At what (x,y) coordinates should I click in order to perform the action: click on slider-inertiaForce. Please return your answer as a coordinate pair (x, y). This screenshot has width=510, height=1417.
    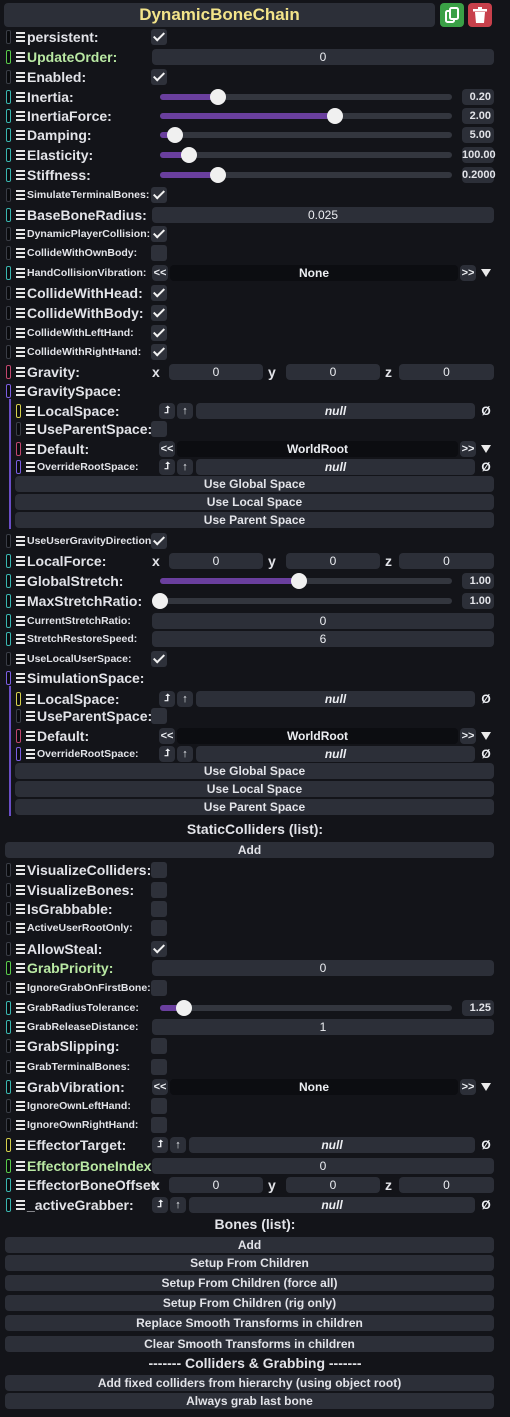
    Looking at the image, I should click on (306, 116).